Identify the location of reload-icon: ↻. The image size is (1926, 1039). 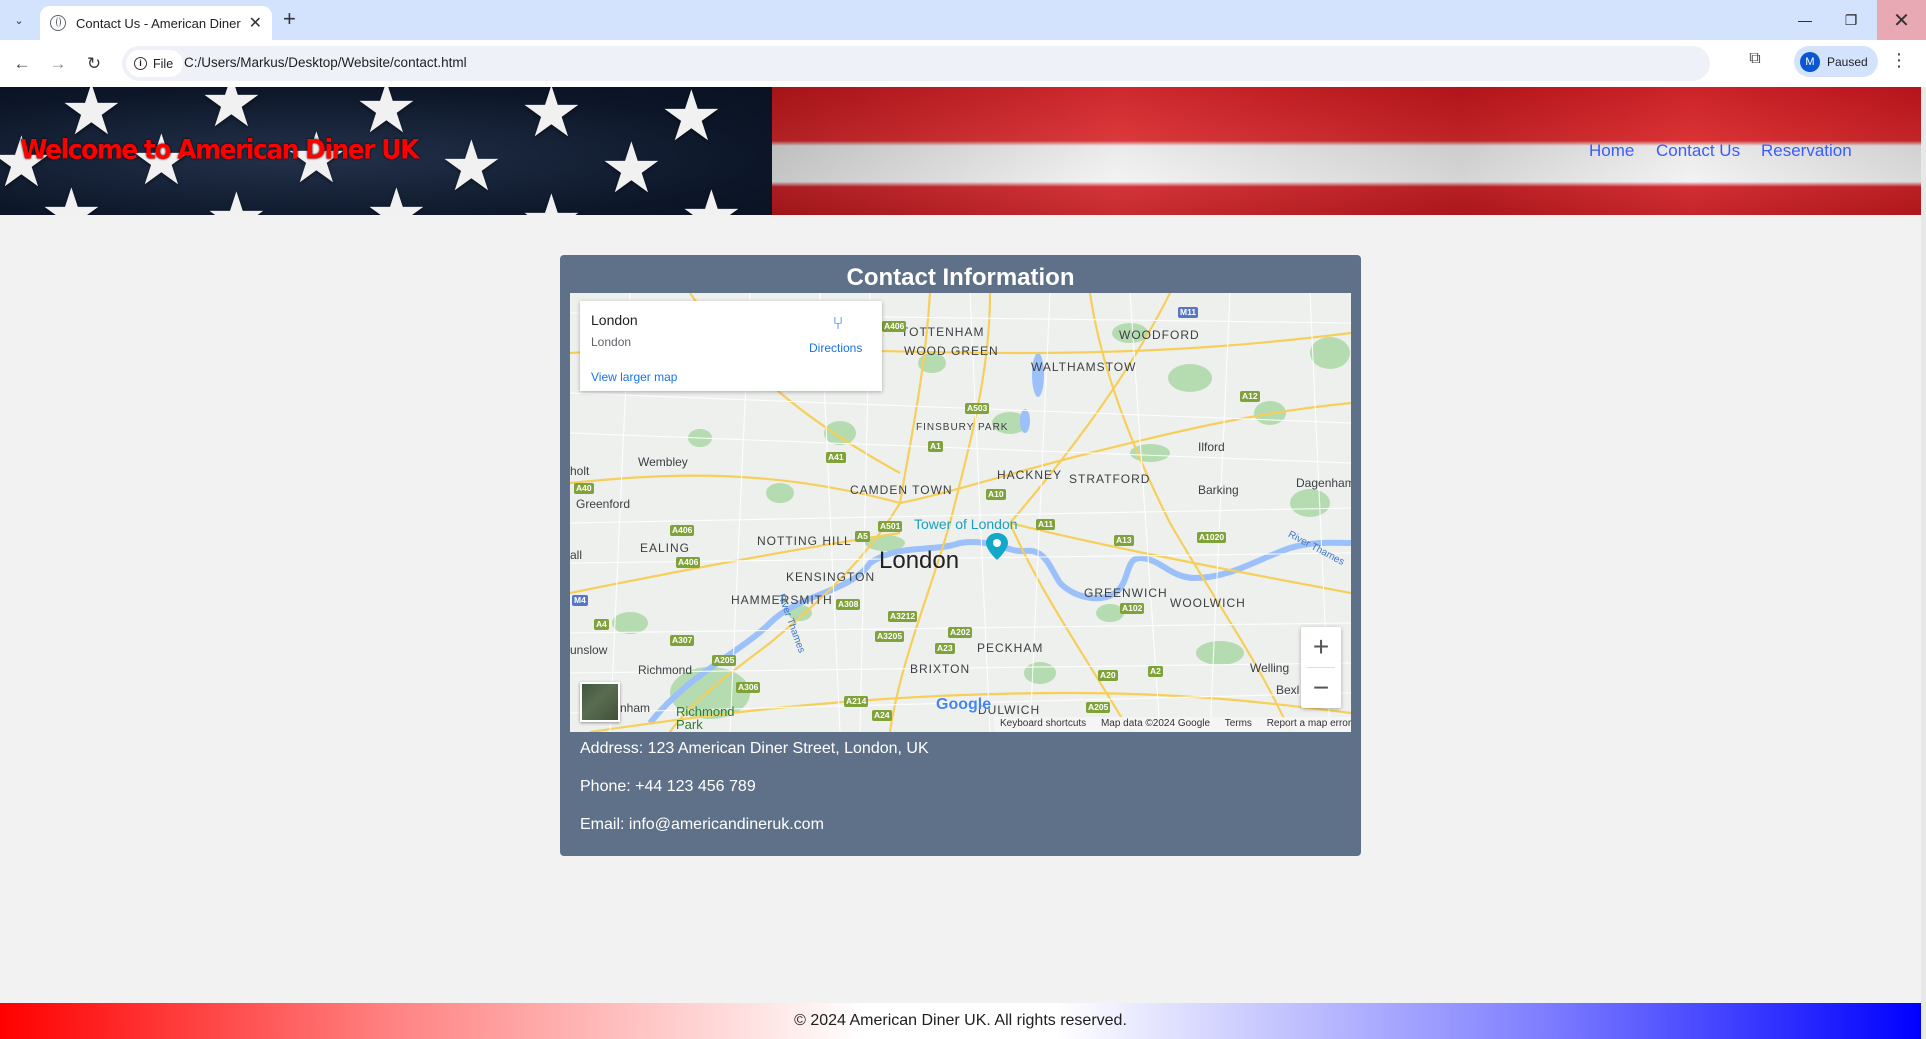
(94, 64).